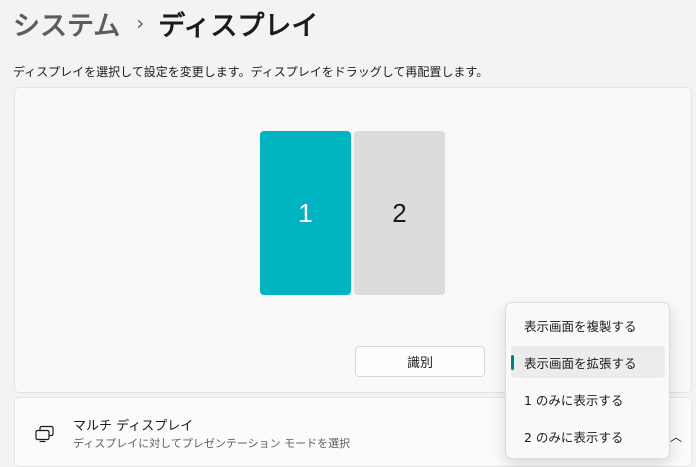 Image resolution: width=696 pixels, height=467 pixels. Describe the element at coordinates (580, 363) in the screenshot. I see `option-label: 表示画面を拡張する` at that location.